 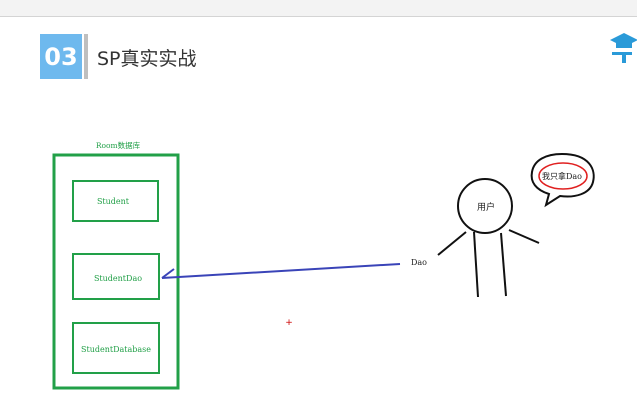 I want to click on user-label: 用户, so click(x=486, y=207).